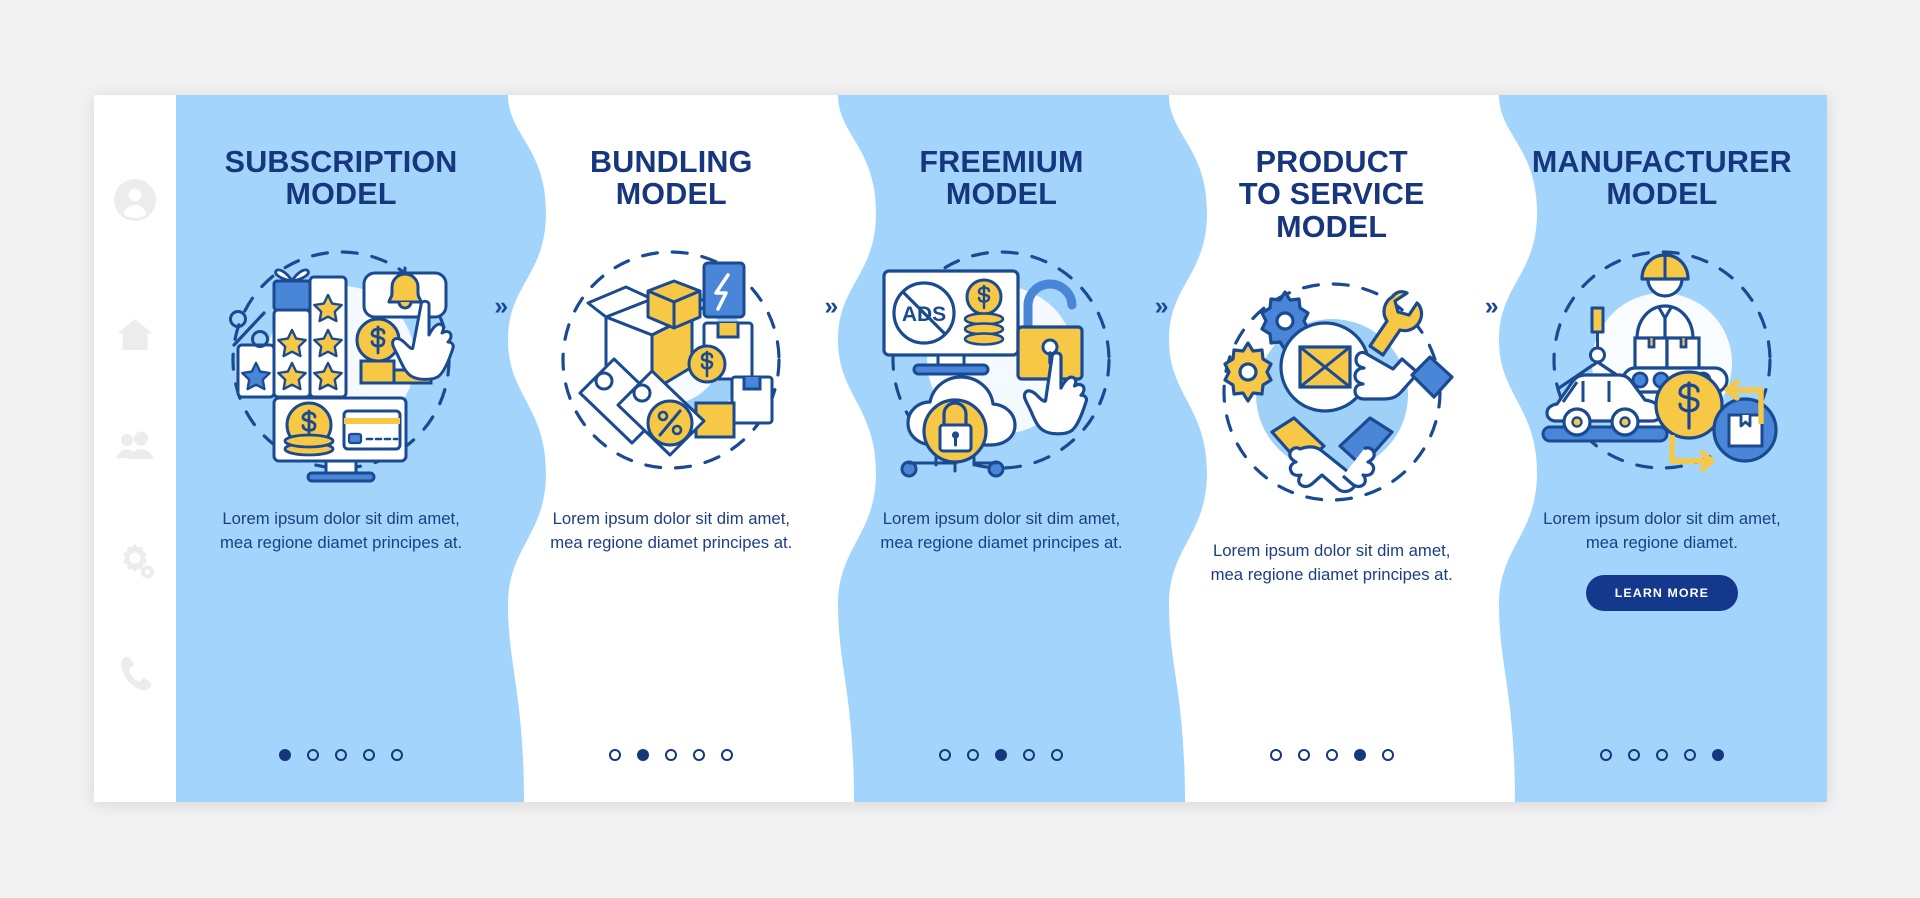 Image resolution: width=1920 pixels, height=898 pixels. What do you see at coordinates (135, 560) in the screenshot?
I see `gear-icon` at bounding box center [135, 560].